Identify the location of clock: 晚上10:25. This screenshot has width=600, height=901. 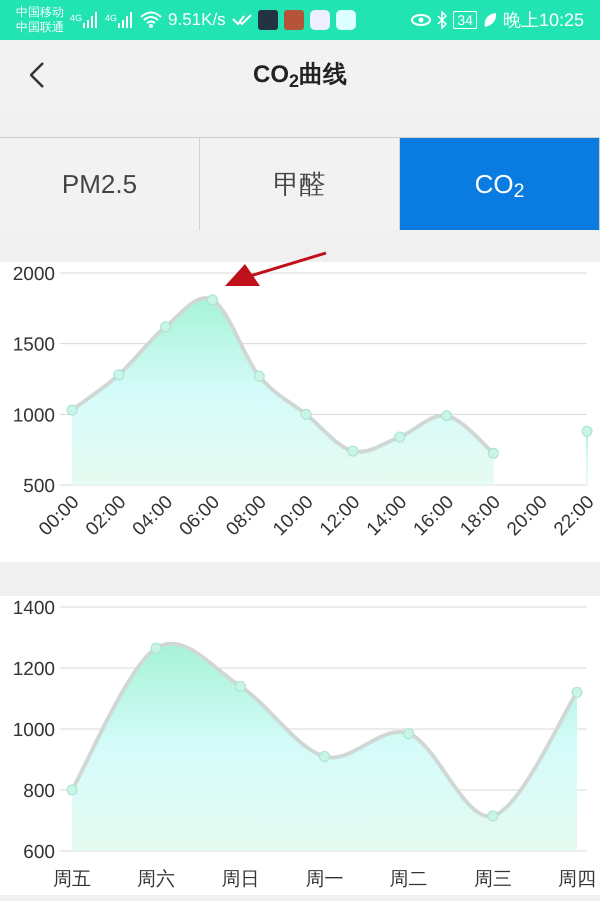
(543, 20).